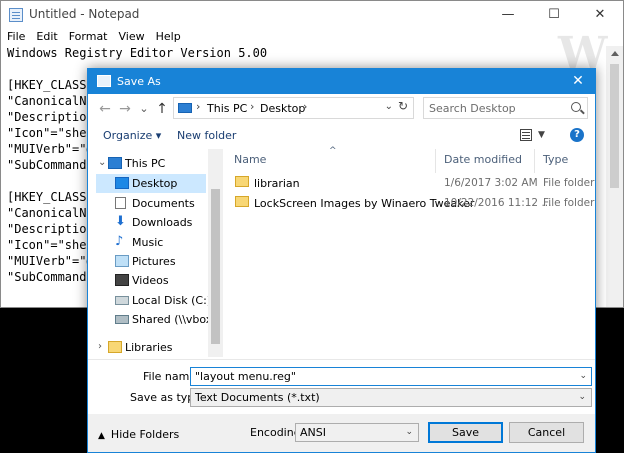  I want to click on nav-item-downloads: ⬇ Downloads, so click(151, 222).